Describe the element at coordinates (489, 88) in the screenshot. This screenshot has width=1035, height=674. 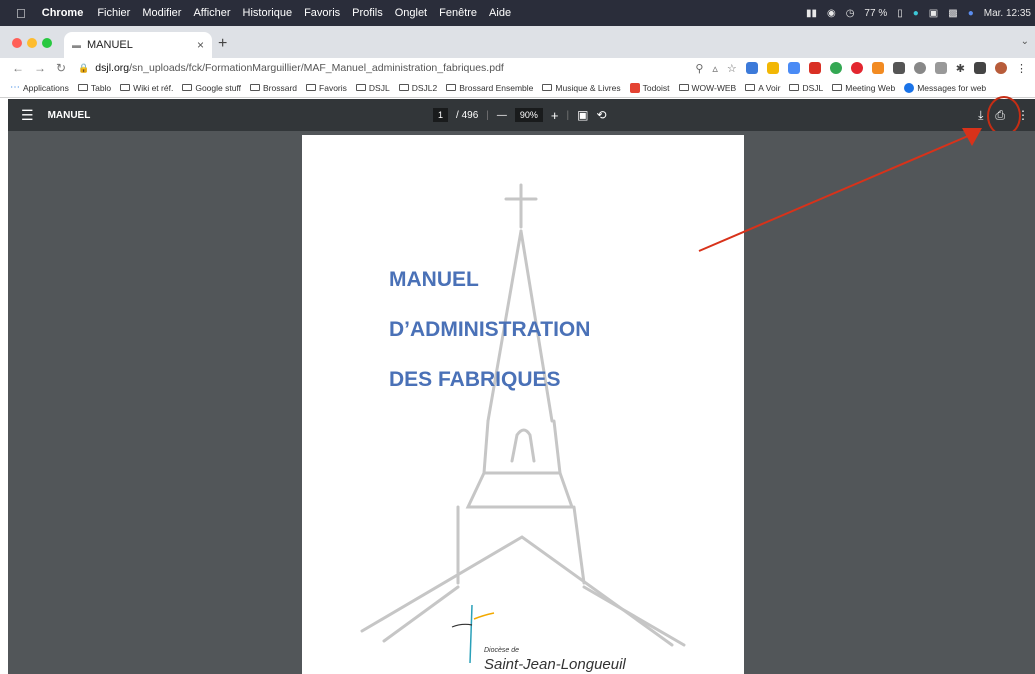
I see `bookmark-brossard-ensemble: Brossard Ensemble` at that location.